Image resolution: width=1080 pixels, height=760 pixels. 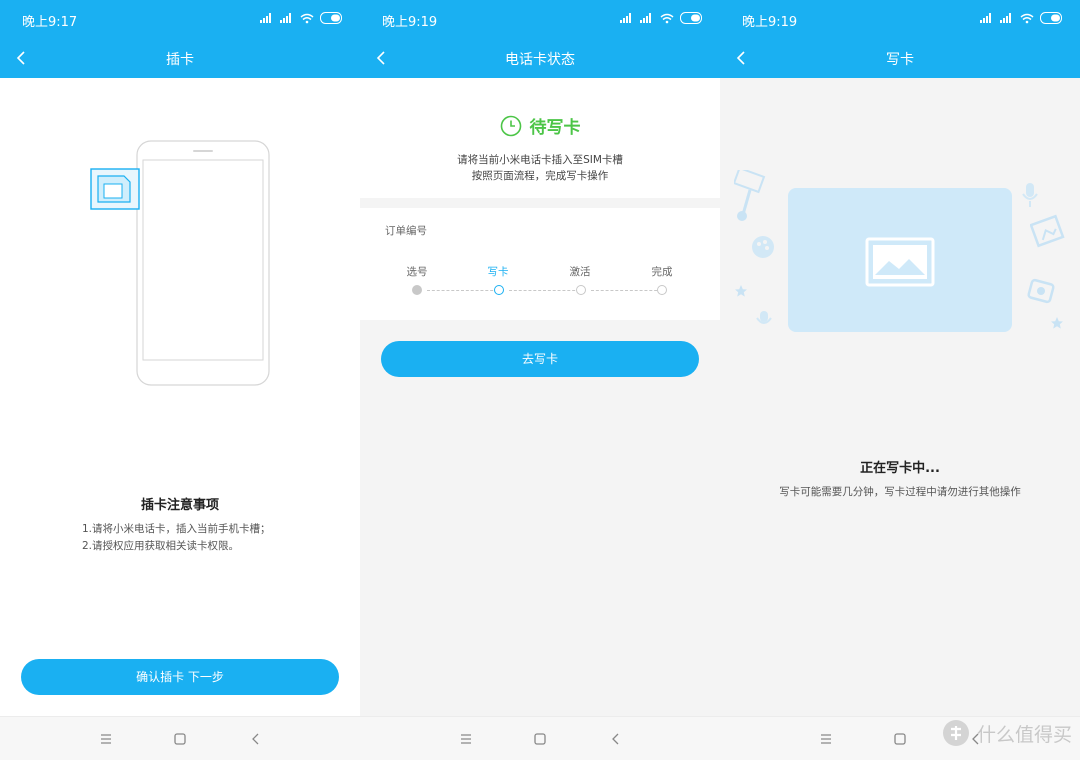 What do you see at coordinates (540, 203) in the screenshot?
I see `divider` at bounding box center [540, 203].